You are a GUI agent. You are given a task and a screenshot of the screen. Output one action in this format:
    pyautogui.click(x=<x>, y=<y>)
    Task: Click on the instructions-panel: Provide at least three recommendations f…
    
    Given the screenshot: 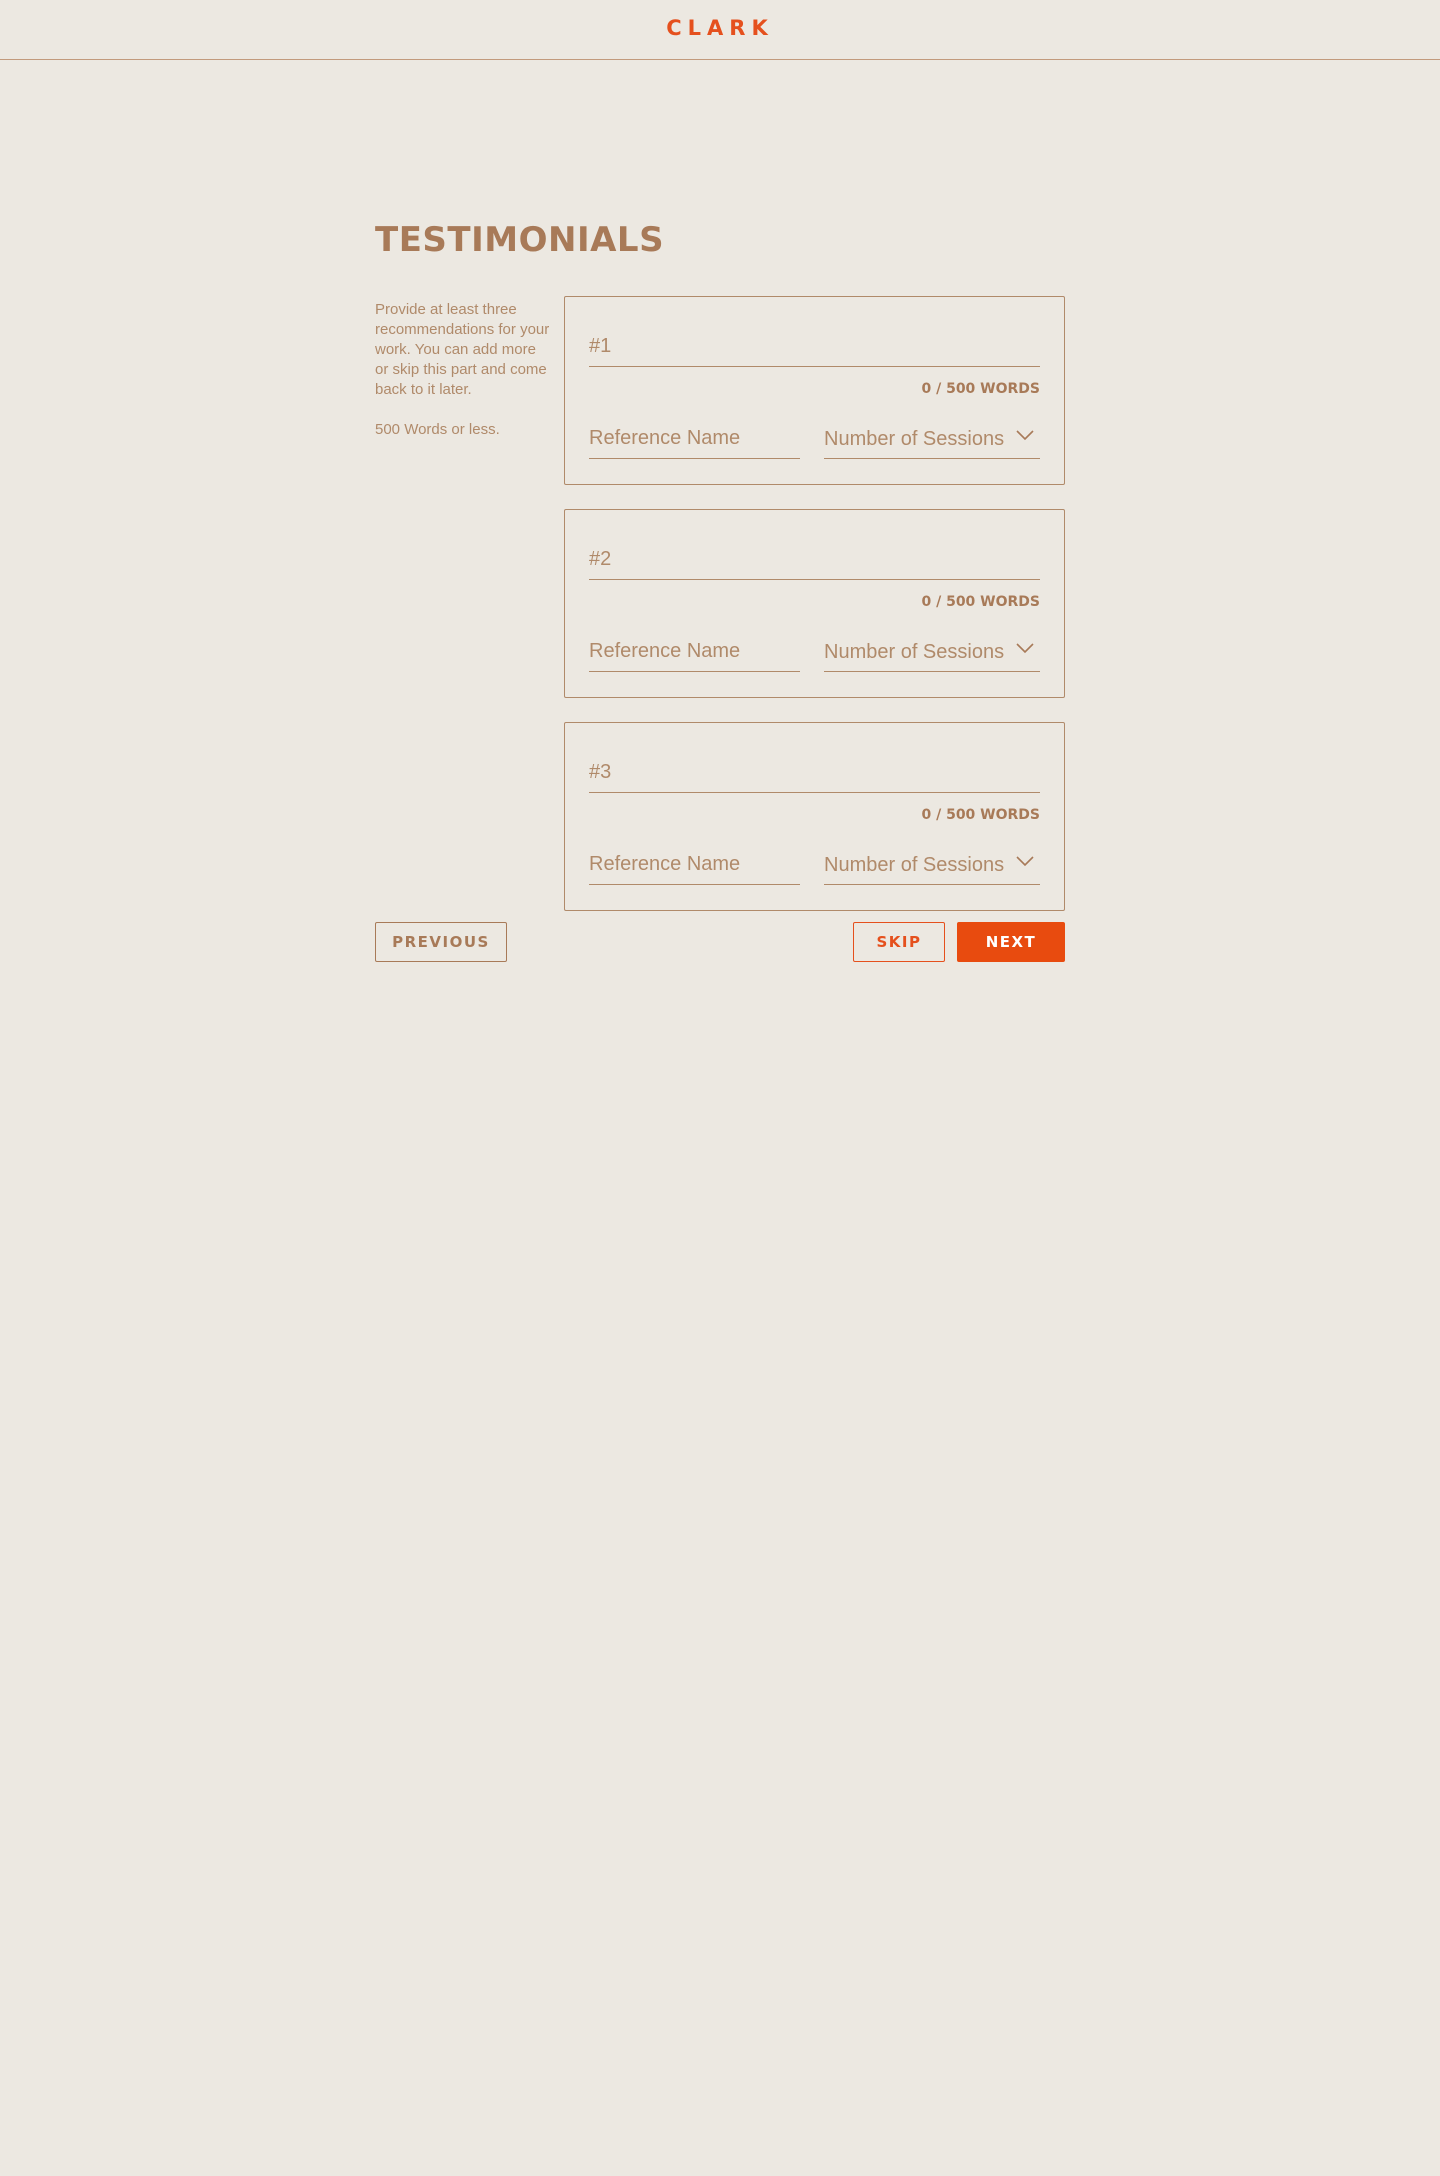 What is the action you would take?
    pyautogui.click(x=462, y=370)
    